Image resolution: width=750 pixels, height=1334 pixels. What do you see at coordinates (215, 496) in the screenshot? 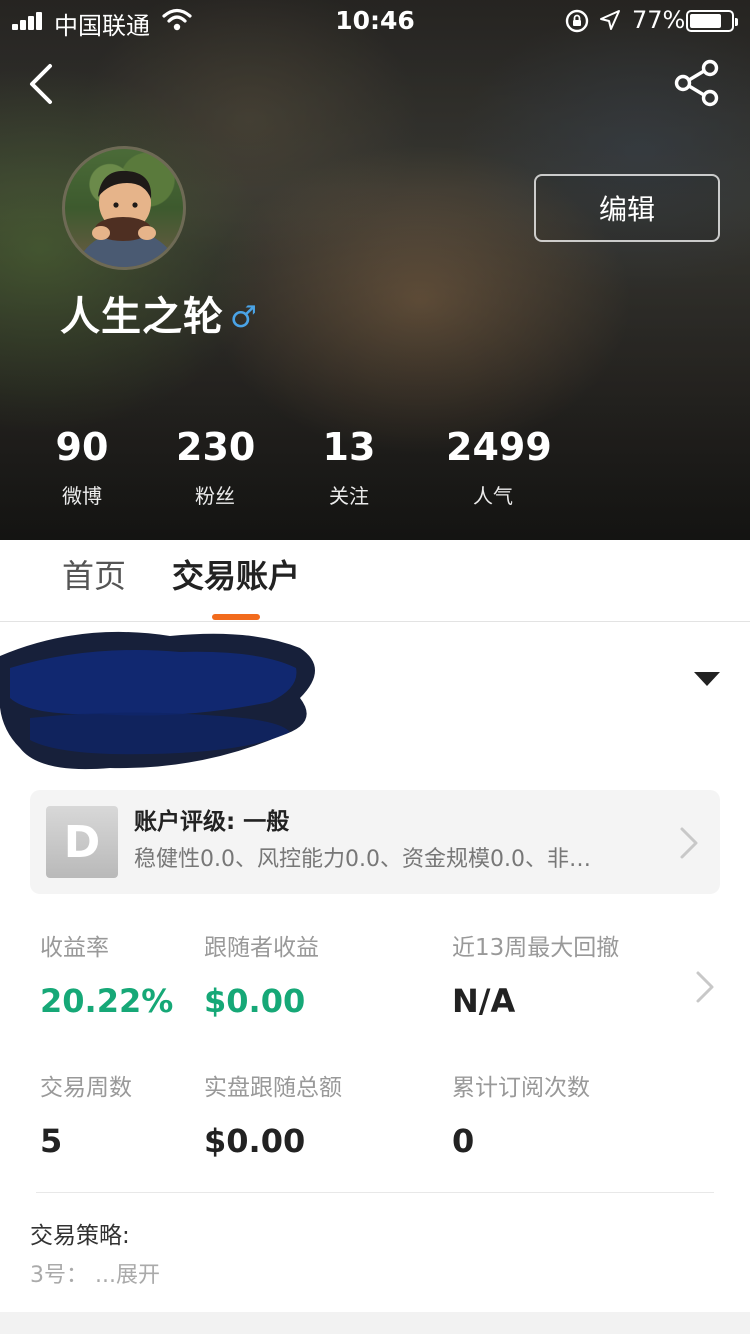
I see `stat-label: 粉丝` at bounding box center [215, 496].